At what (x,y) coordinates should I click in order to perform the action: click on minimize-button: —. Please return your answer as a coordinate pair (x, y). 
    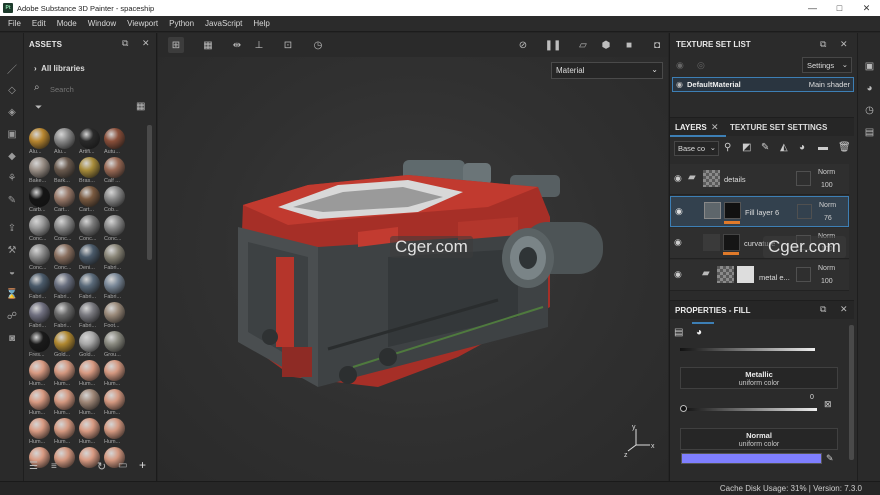
    Looking at the image, I should click on (812, 8).